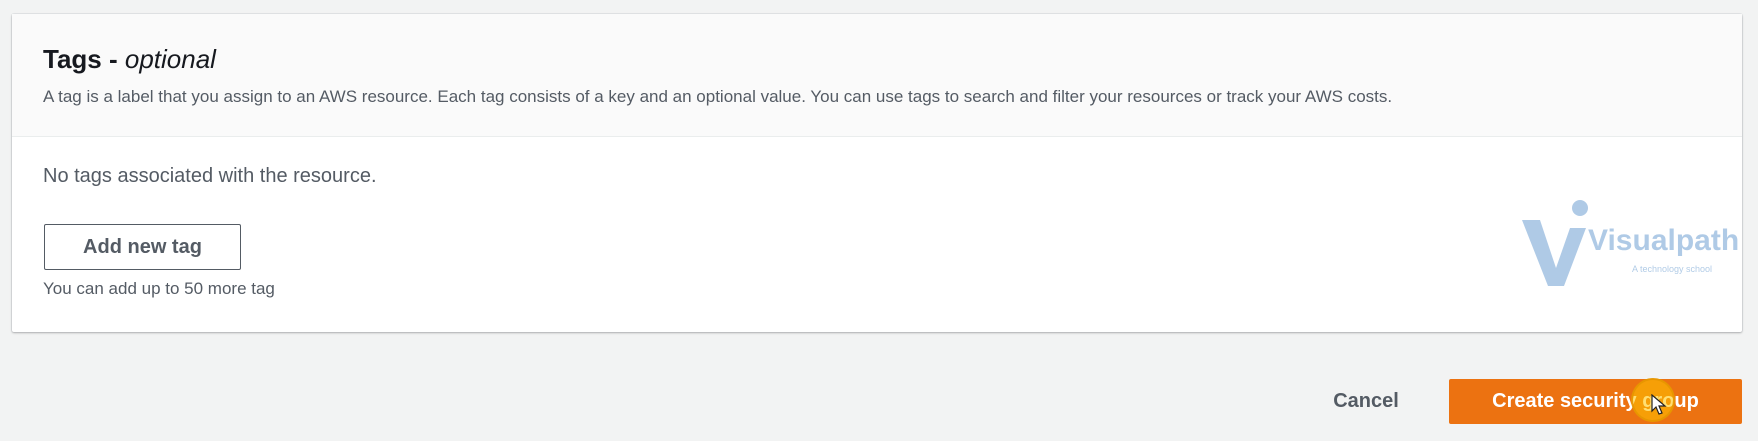 Image resolution: width=1758 pixels, height=441 pixels. What do you see at coordinates (1664, 240) in the screenshot?
I see `watermark-brand-name: Visualpath` at bounding box center [1664, 240].